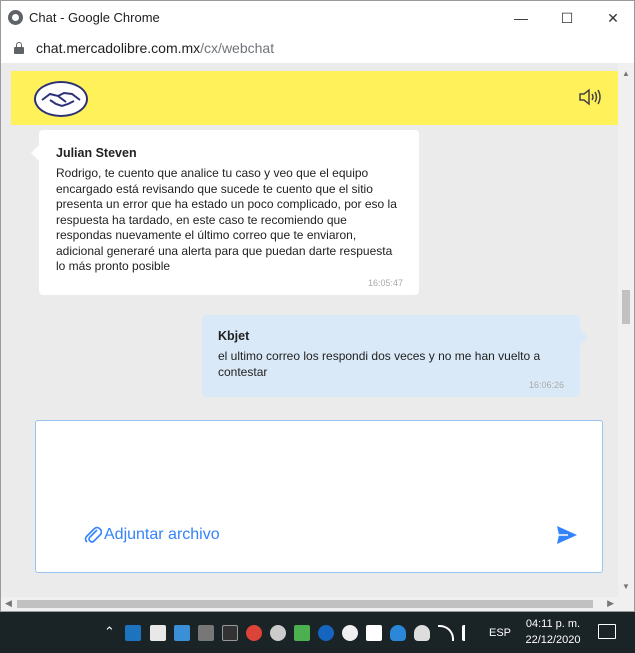  What do you see at coordinates (470, 633) in the screenshot?
I see `volume-icon` at bounding box center [470, 633].